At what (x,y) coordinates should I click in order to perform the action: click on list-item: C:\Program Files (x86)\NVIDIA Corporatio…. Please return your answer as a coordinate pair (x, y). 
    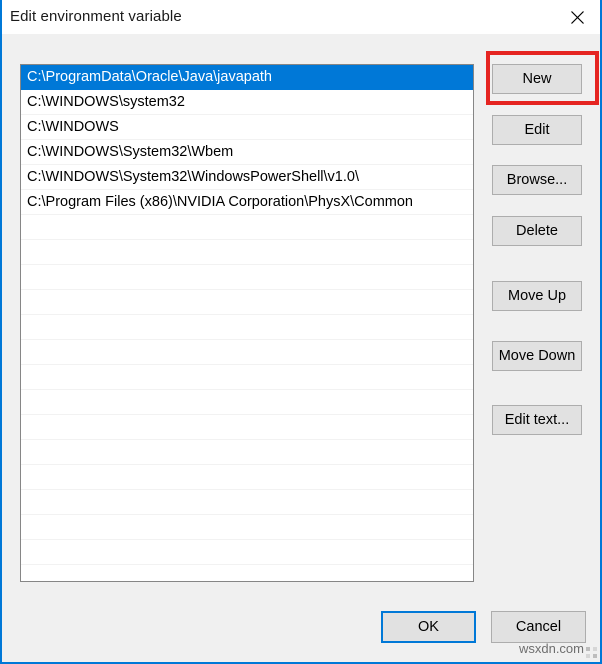
    Looking at the image, I should click on (247, 202).